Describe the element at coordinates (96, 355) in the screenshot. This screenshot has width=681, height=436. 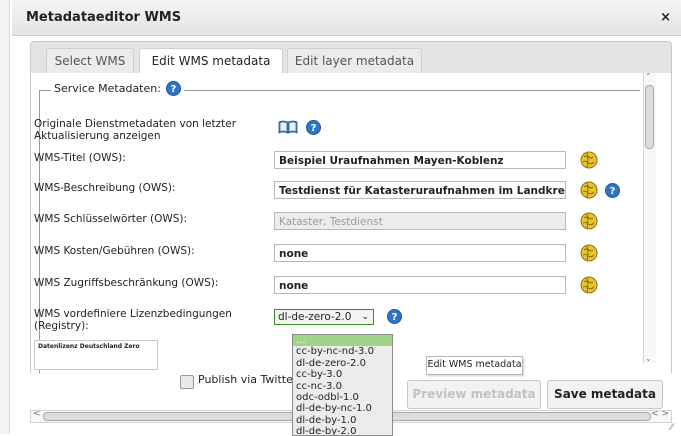
I see `license-preview-logo: Datenlizenz Deutschland Zero` at that location.